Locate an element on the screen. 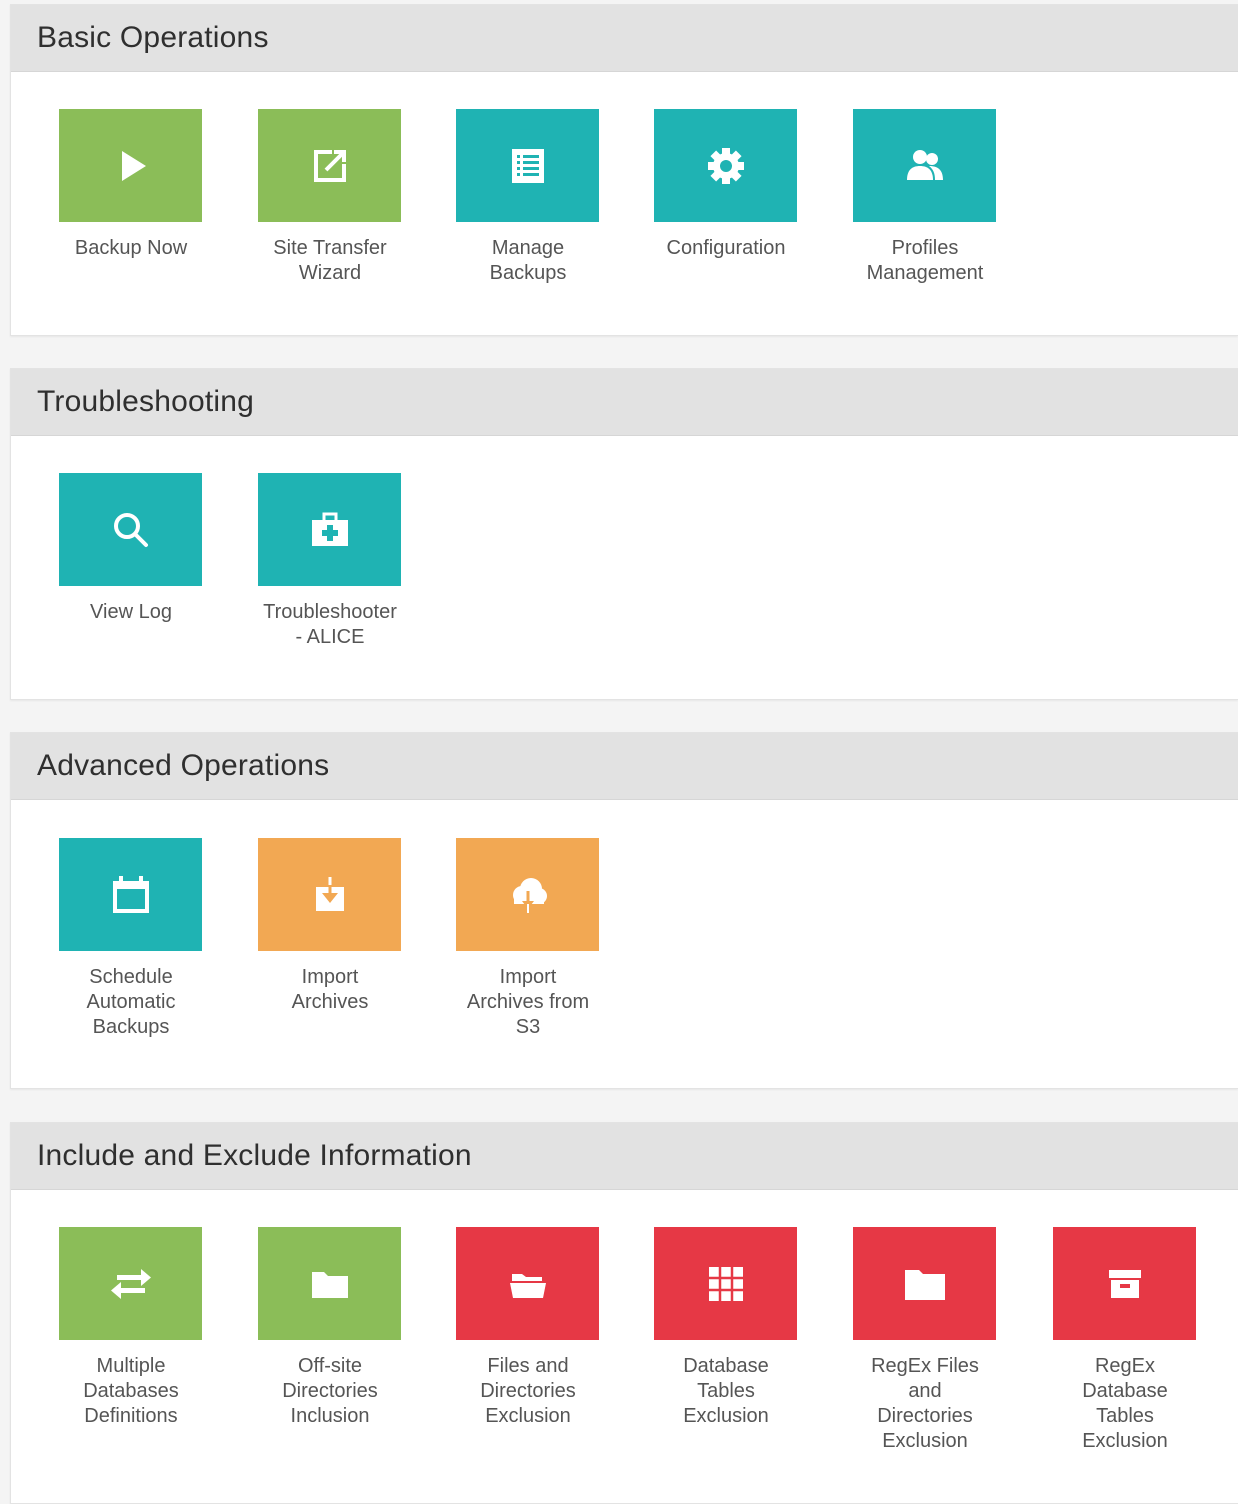  regex-database-tables-exclusion-button: RegEx Database Tables Exclusion is located at coordinates (1124, 1340).